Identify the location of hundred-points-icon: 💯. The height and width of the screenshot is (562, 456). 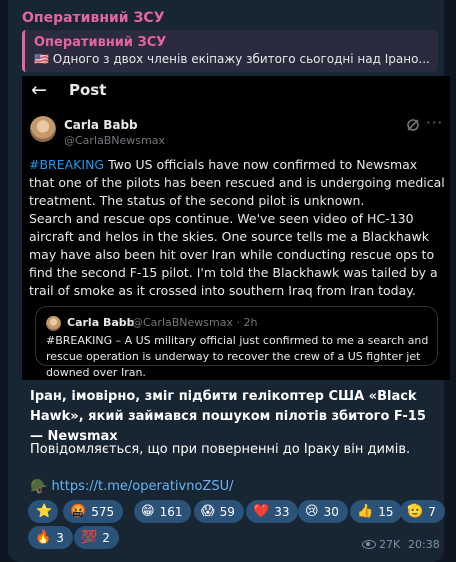
(89, 537).